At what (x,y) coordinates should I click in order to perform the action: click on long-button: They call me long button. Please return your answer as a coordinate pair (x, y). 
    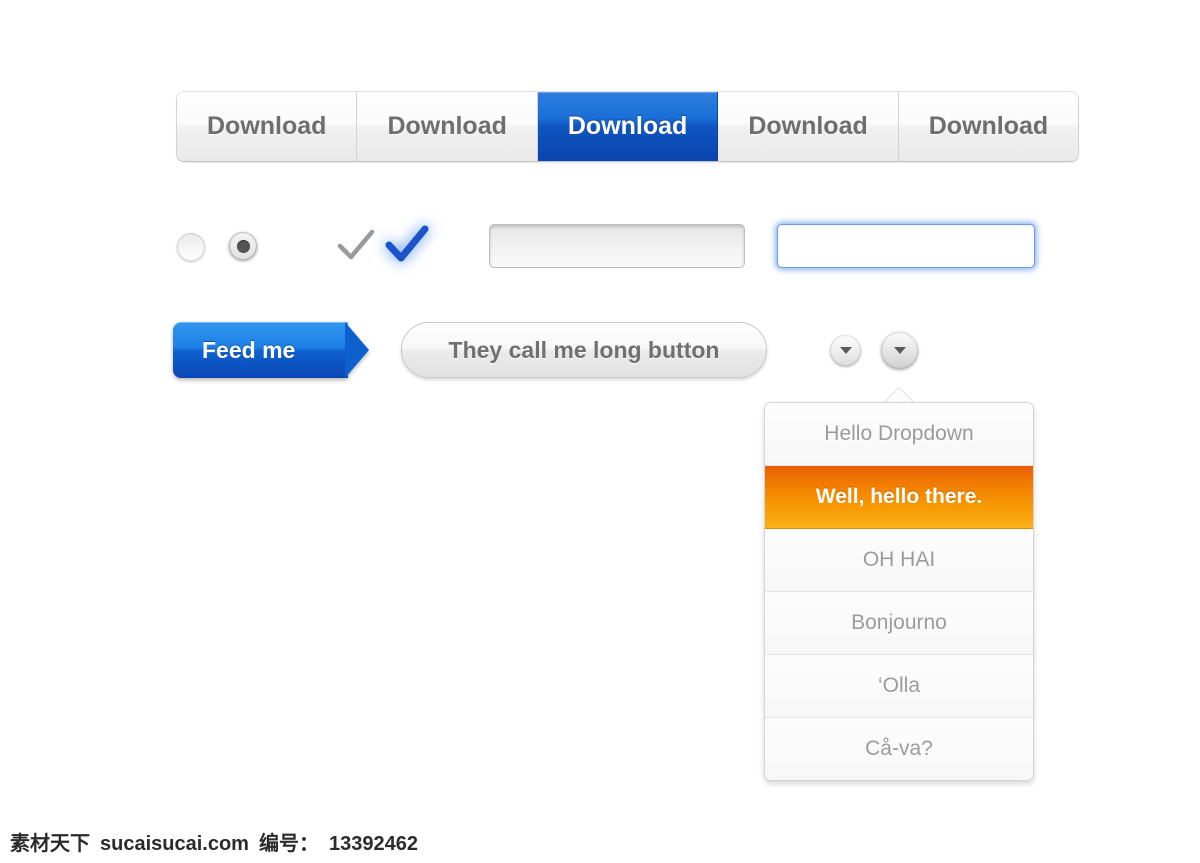
    Looking at the image, I should click on (584, 350).